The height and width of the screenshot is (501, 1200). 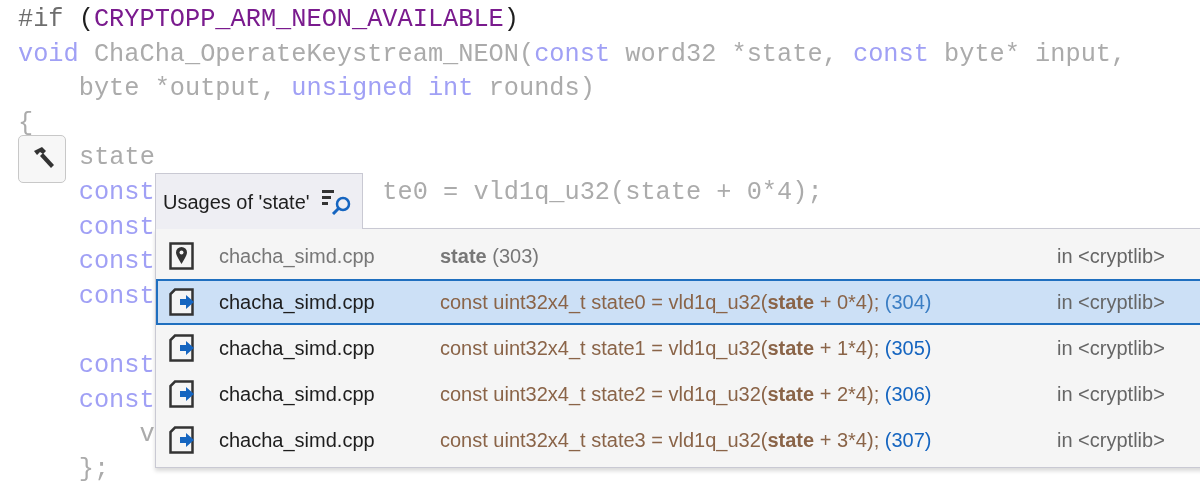 What do you see at coordinates (26, 123) in the screenshot?
I see `code-line: {` at bounding box center [26, 123].